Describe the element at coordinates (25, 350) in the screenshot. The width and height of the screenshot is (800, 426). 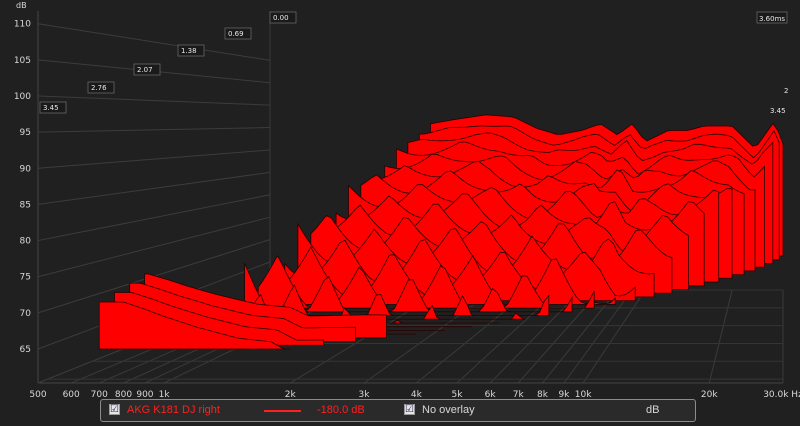
I see `y-tick-label: 65` at that location.